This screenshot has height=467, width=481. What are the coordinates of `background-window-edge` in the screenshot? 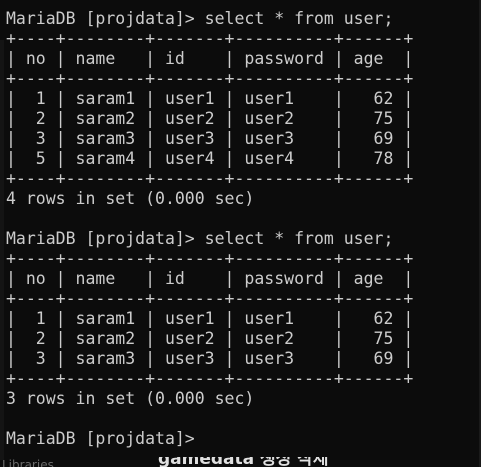 It's located at (2, 250).